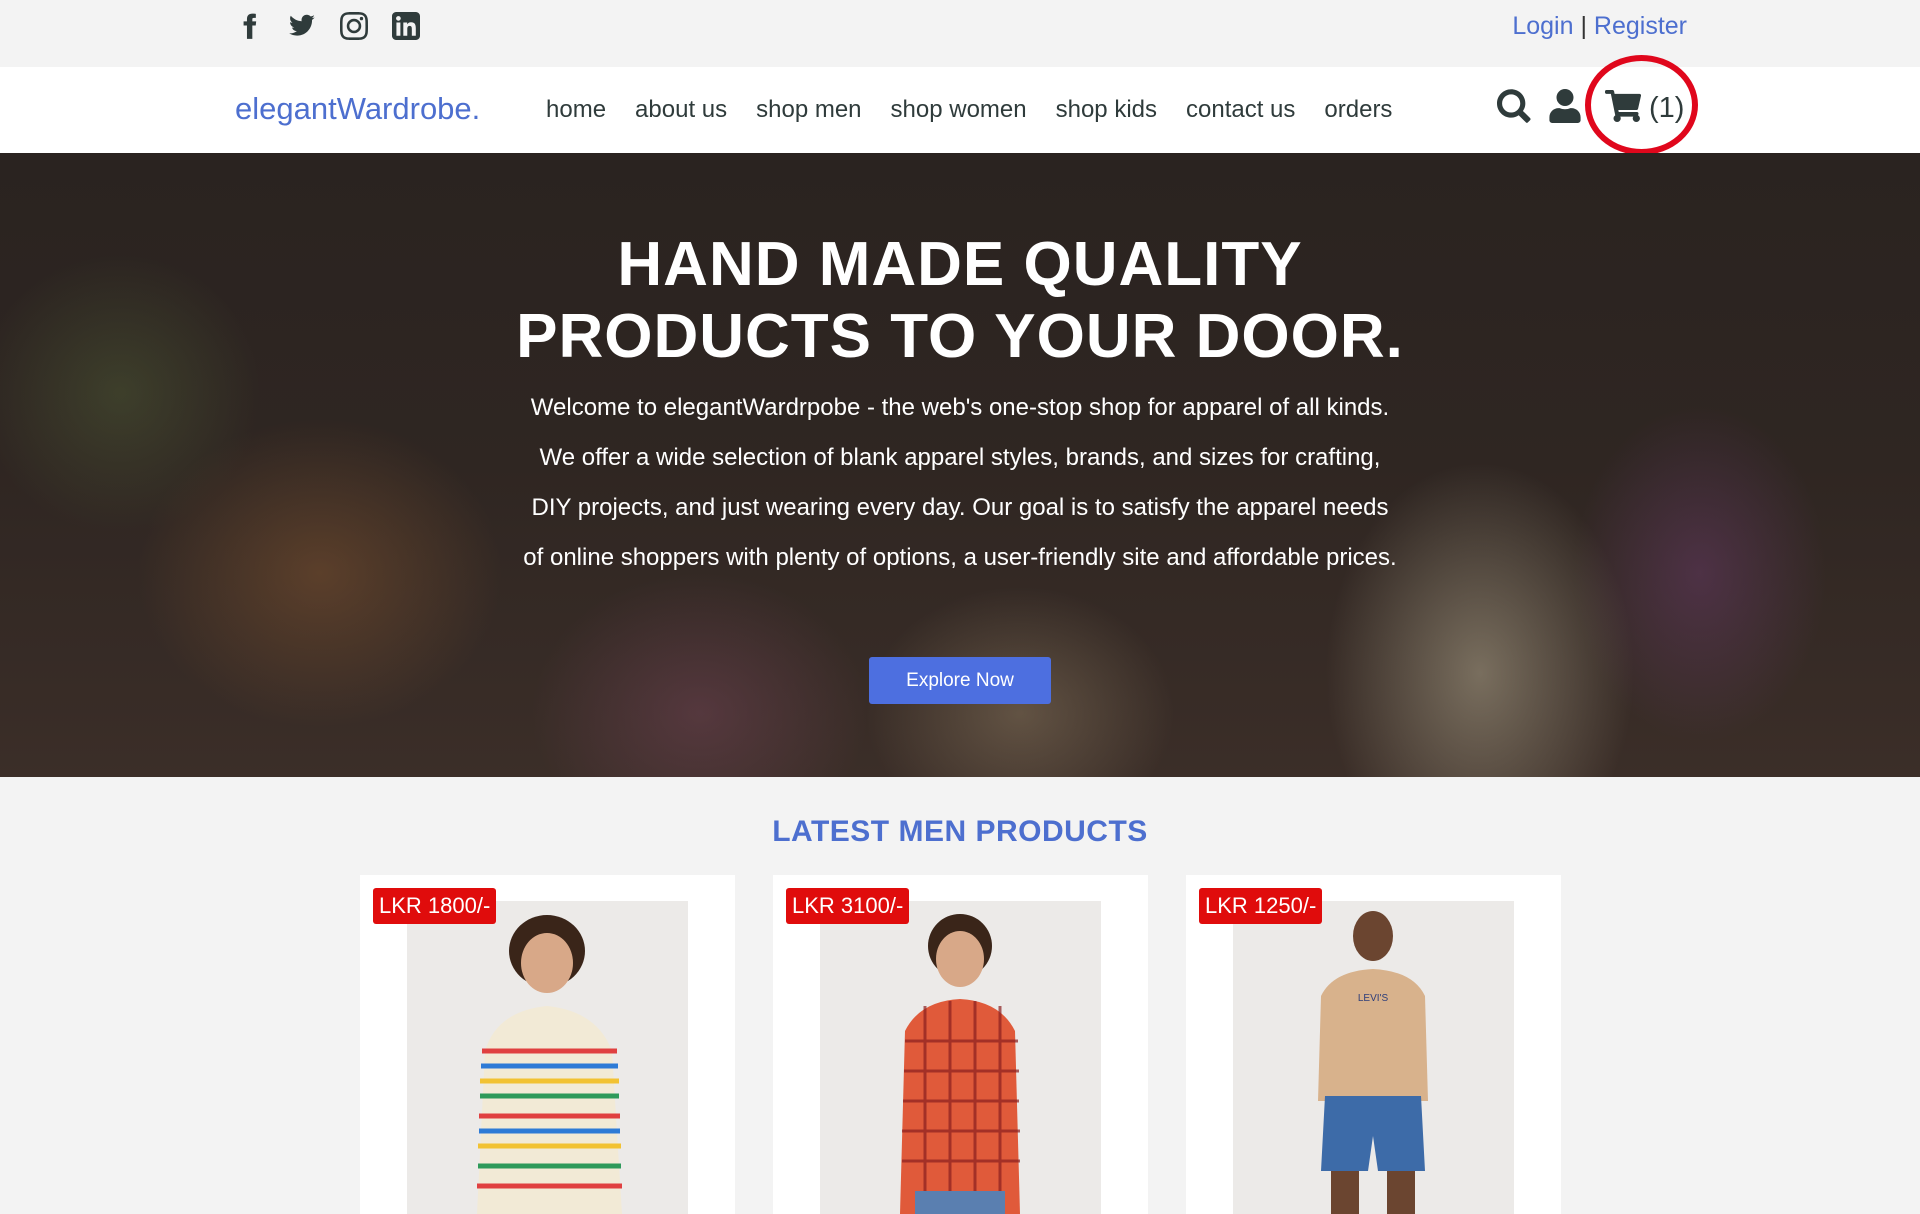  I want to click on nav-icons: (1), so click(1593, 108).